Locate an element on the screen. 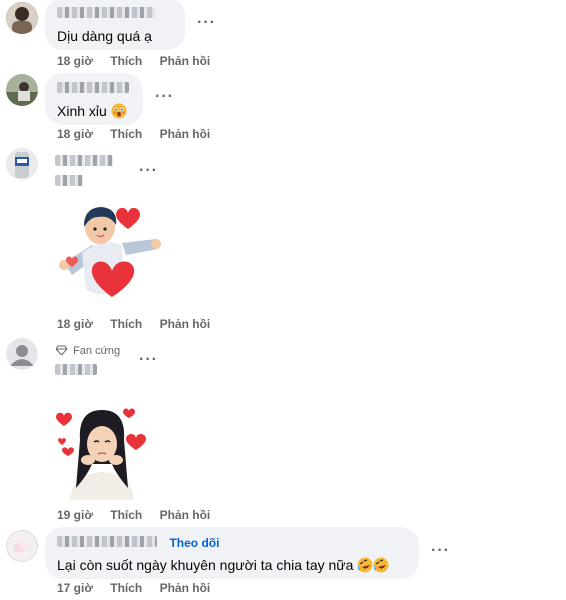 This screenshot has height=600, width=566. comment-actions: 19 giờ Thích Phản hồi is located at coordinates (140, 515).